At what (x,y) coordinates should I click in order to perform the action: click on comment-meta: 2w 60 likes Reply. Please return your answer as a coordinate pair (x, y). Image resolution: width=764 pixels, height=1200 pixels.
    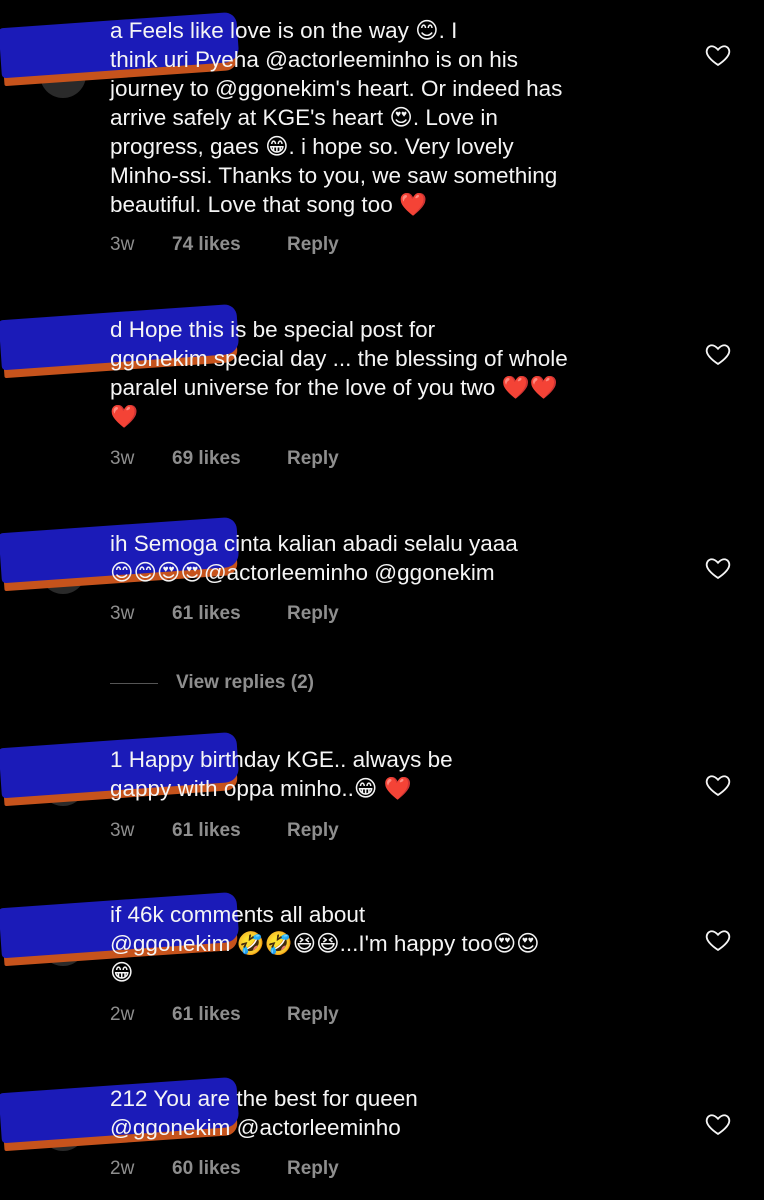
    Looking at the image, I should click on (224, 1169).